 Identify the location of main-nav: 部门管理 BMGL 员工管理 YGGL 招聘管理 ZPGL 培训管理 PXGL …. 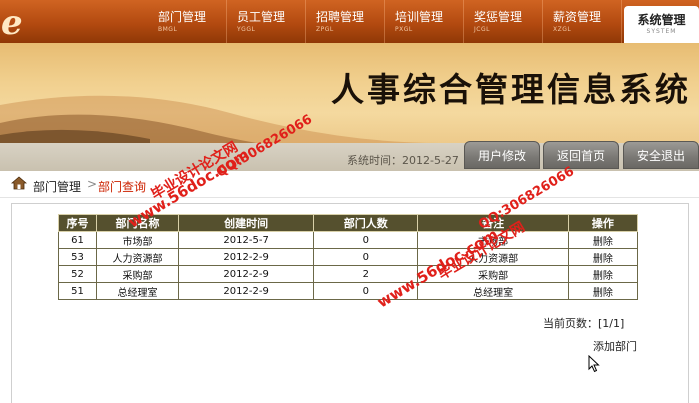
(385, 21).